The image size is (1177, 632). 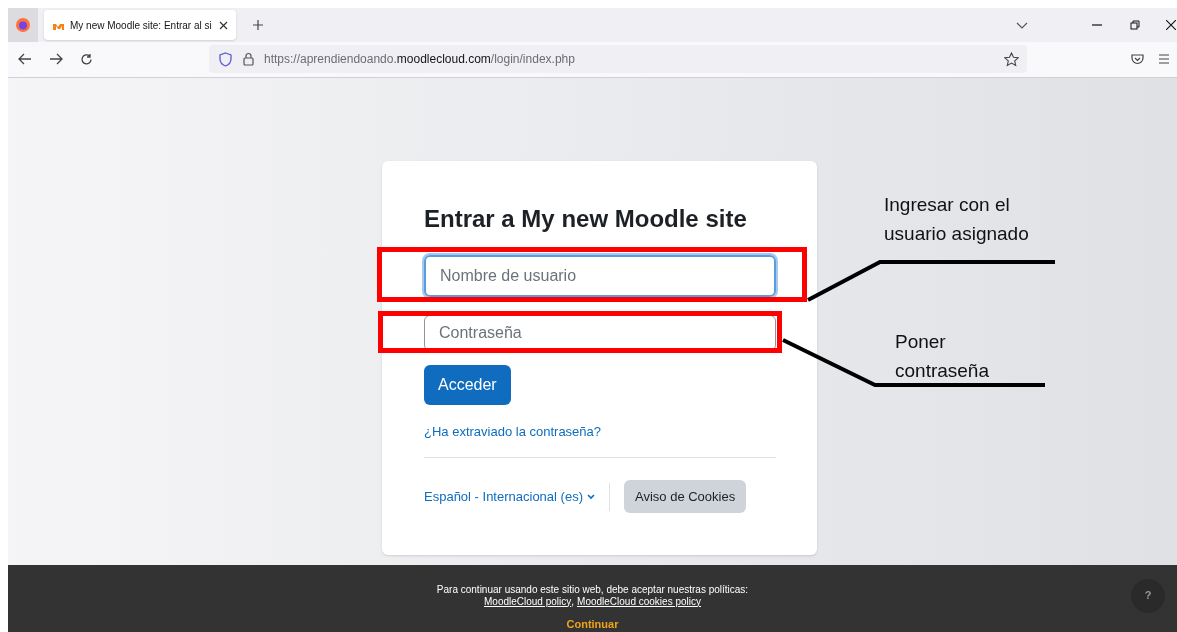 I want to click on menu-icon, so click(x=1164, y=59).